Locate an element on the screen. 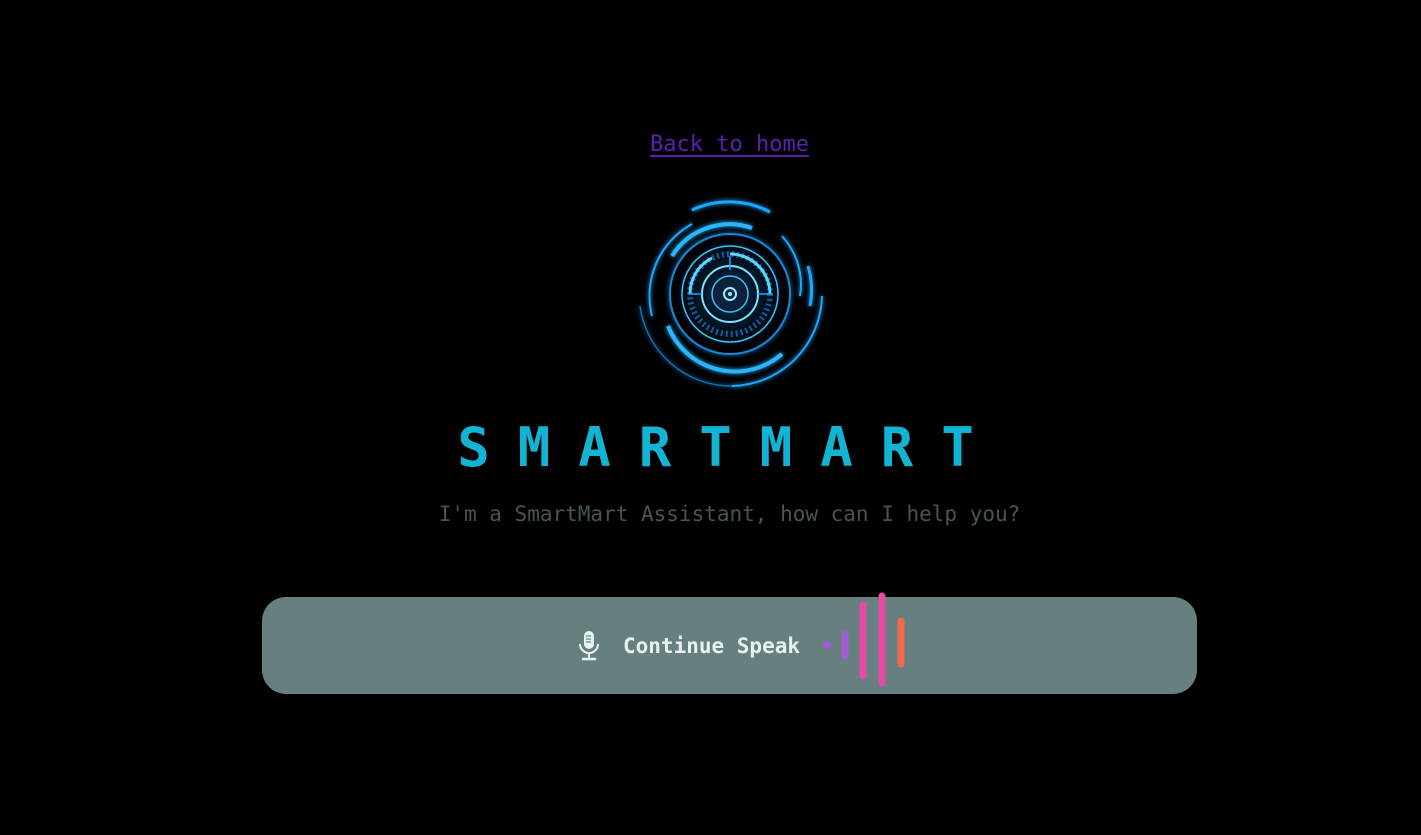 The image size is (1421, 835). continue-speak-label: Continue Speak is located at coordinates (712, 646).